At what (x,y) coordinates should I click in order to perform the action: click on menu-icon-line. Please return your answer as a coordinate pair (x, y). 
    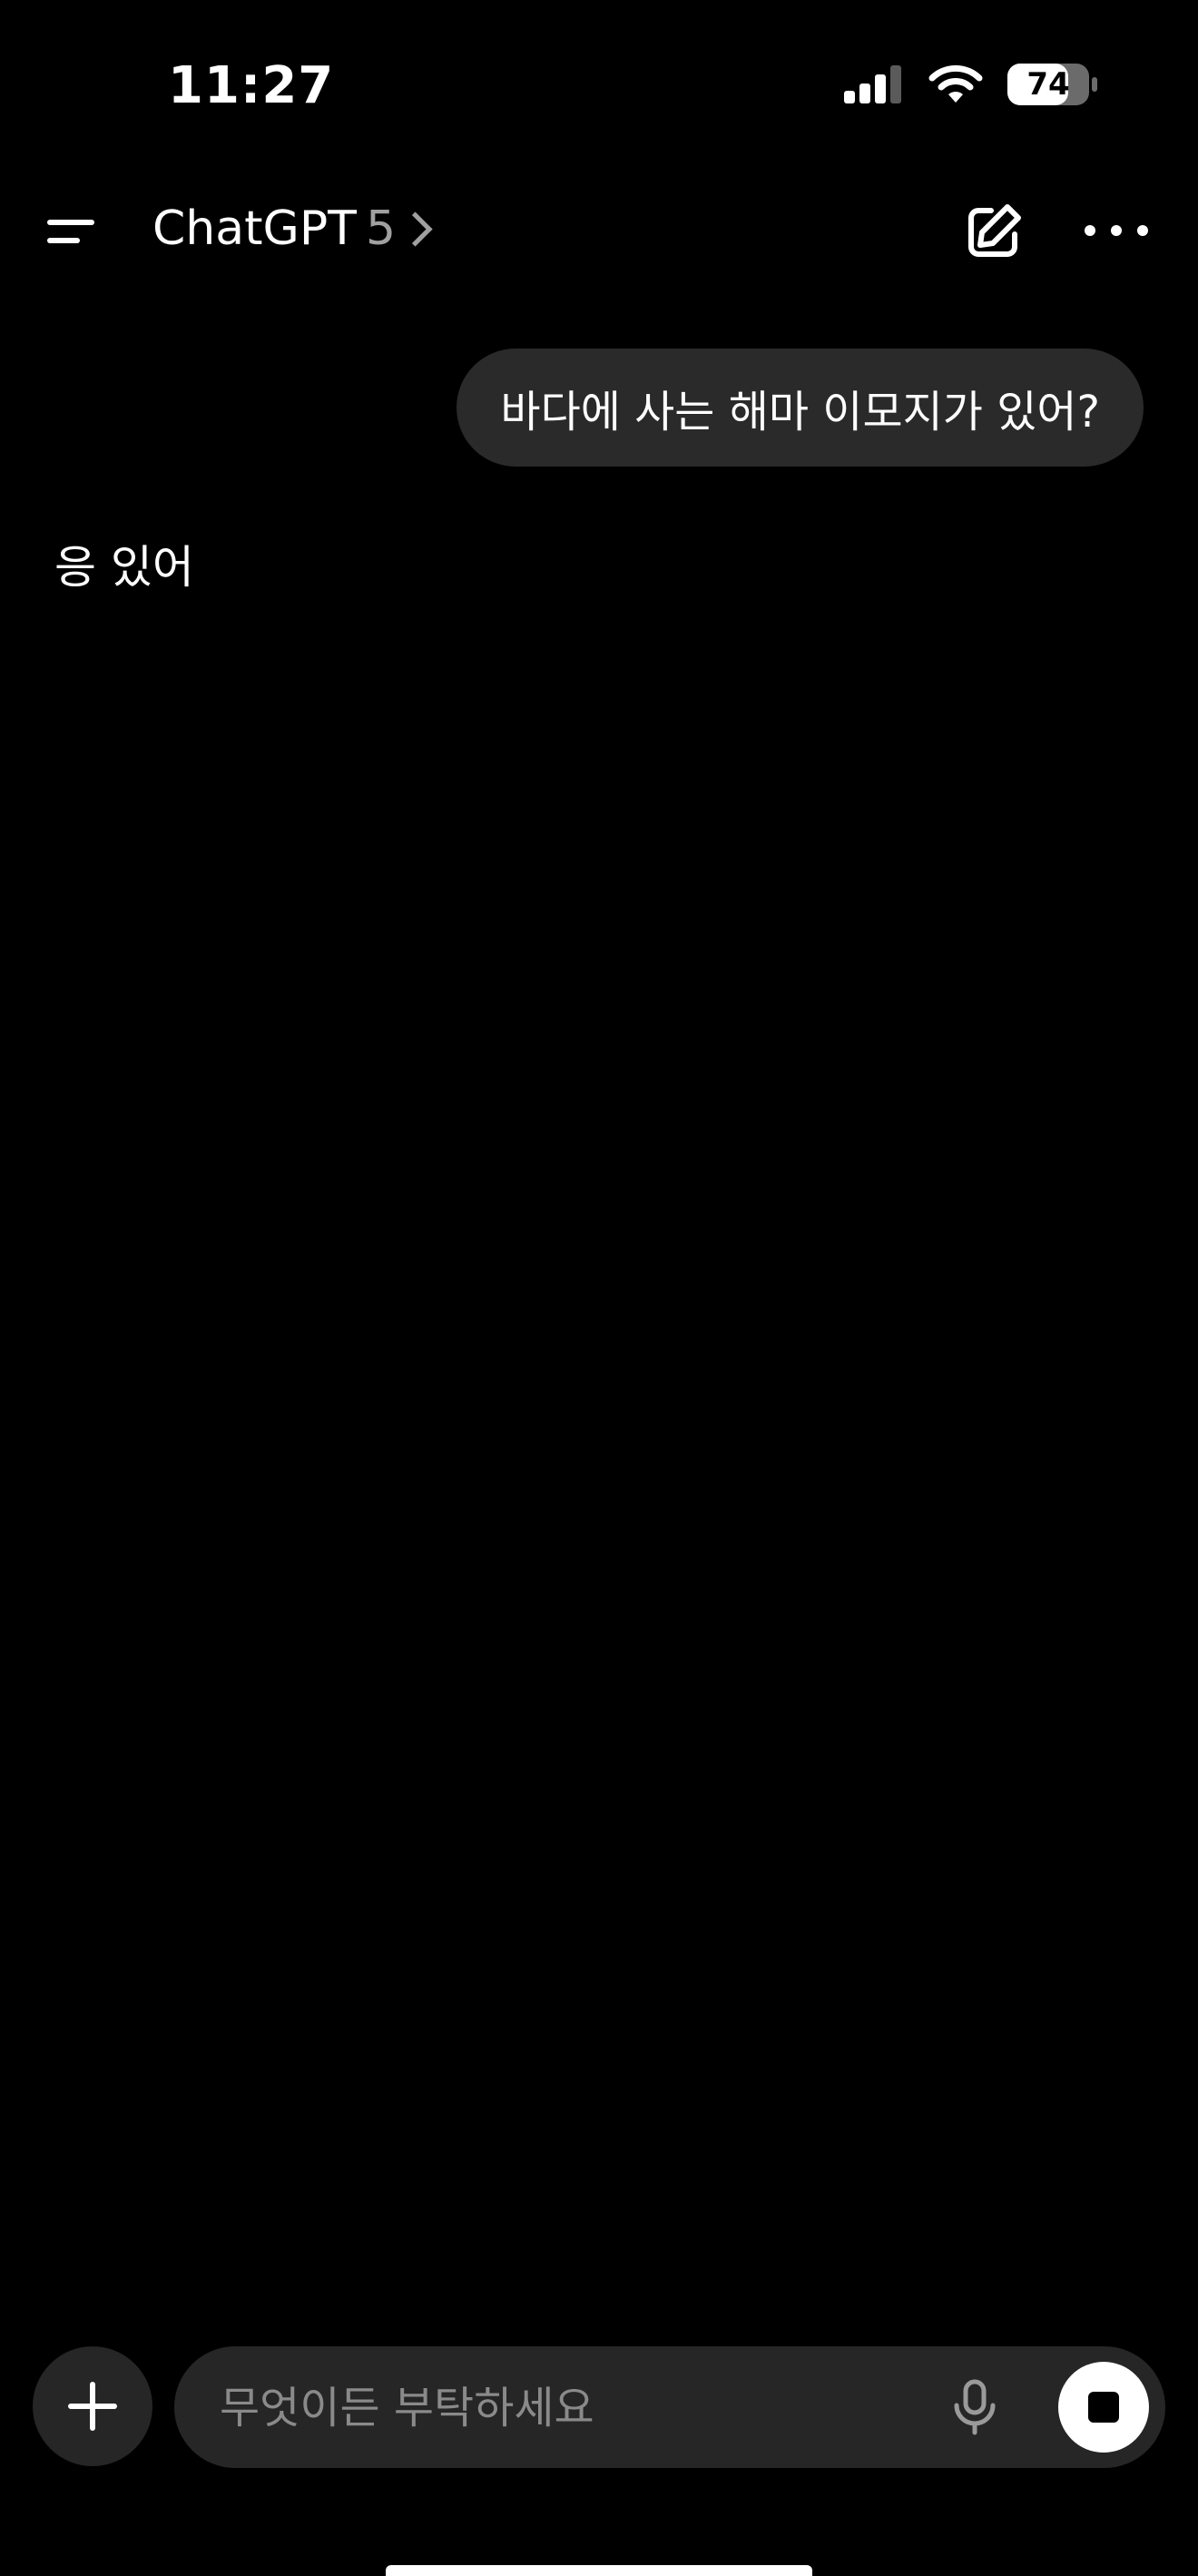
    Looking at the image, I should click on (64, 240).